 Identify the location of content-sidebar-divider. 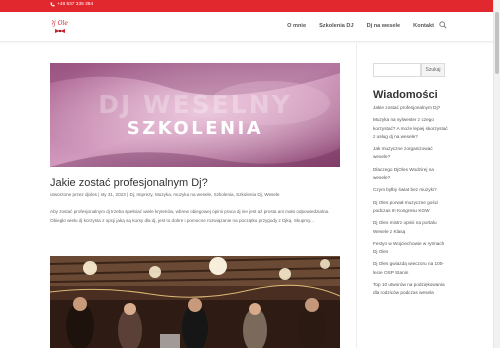
(356, 195).